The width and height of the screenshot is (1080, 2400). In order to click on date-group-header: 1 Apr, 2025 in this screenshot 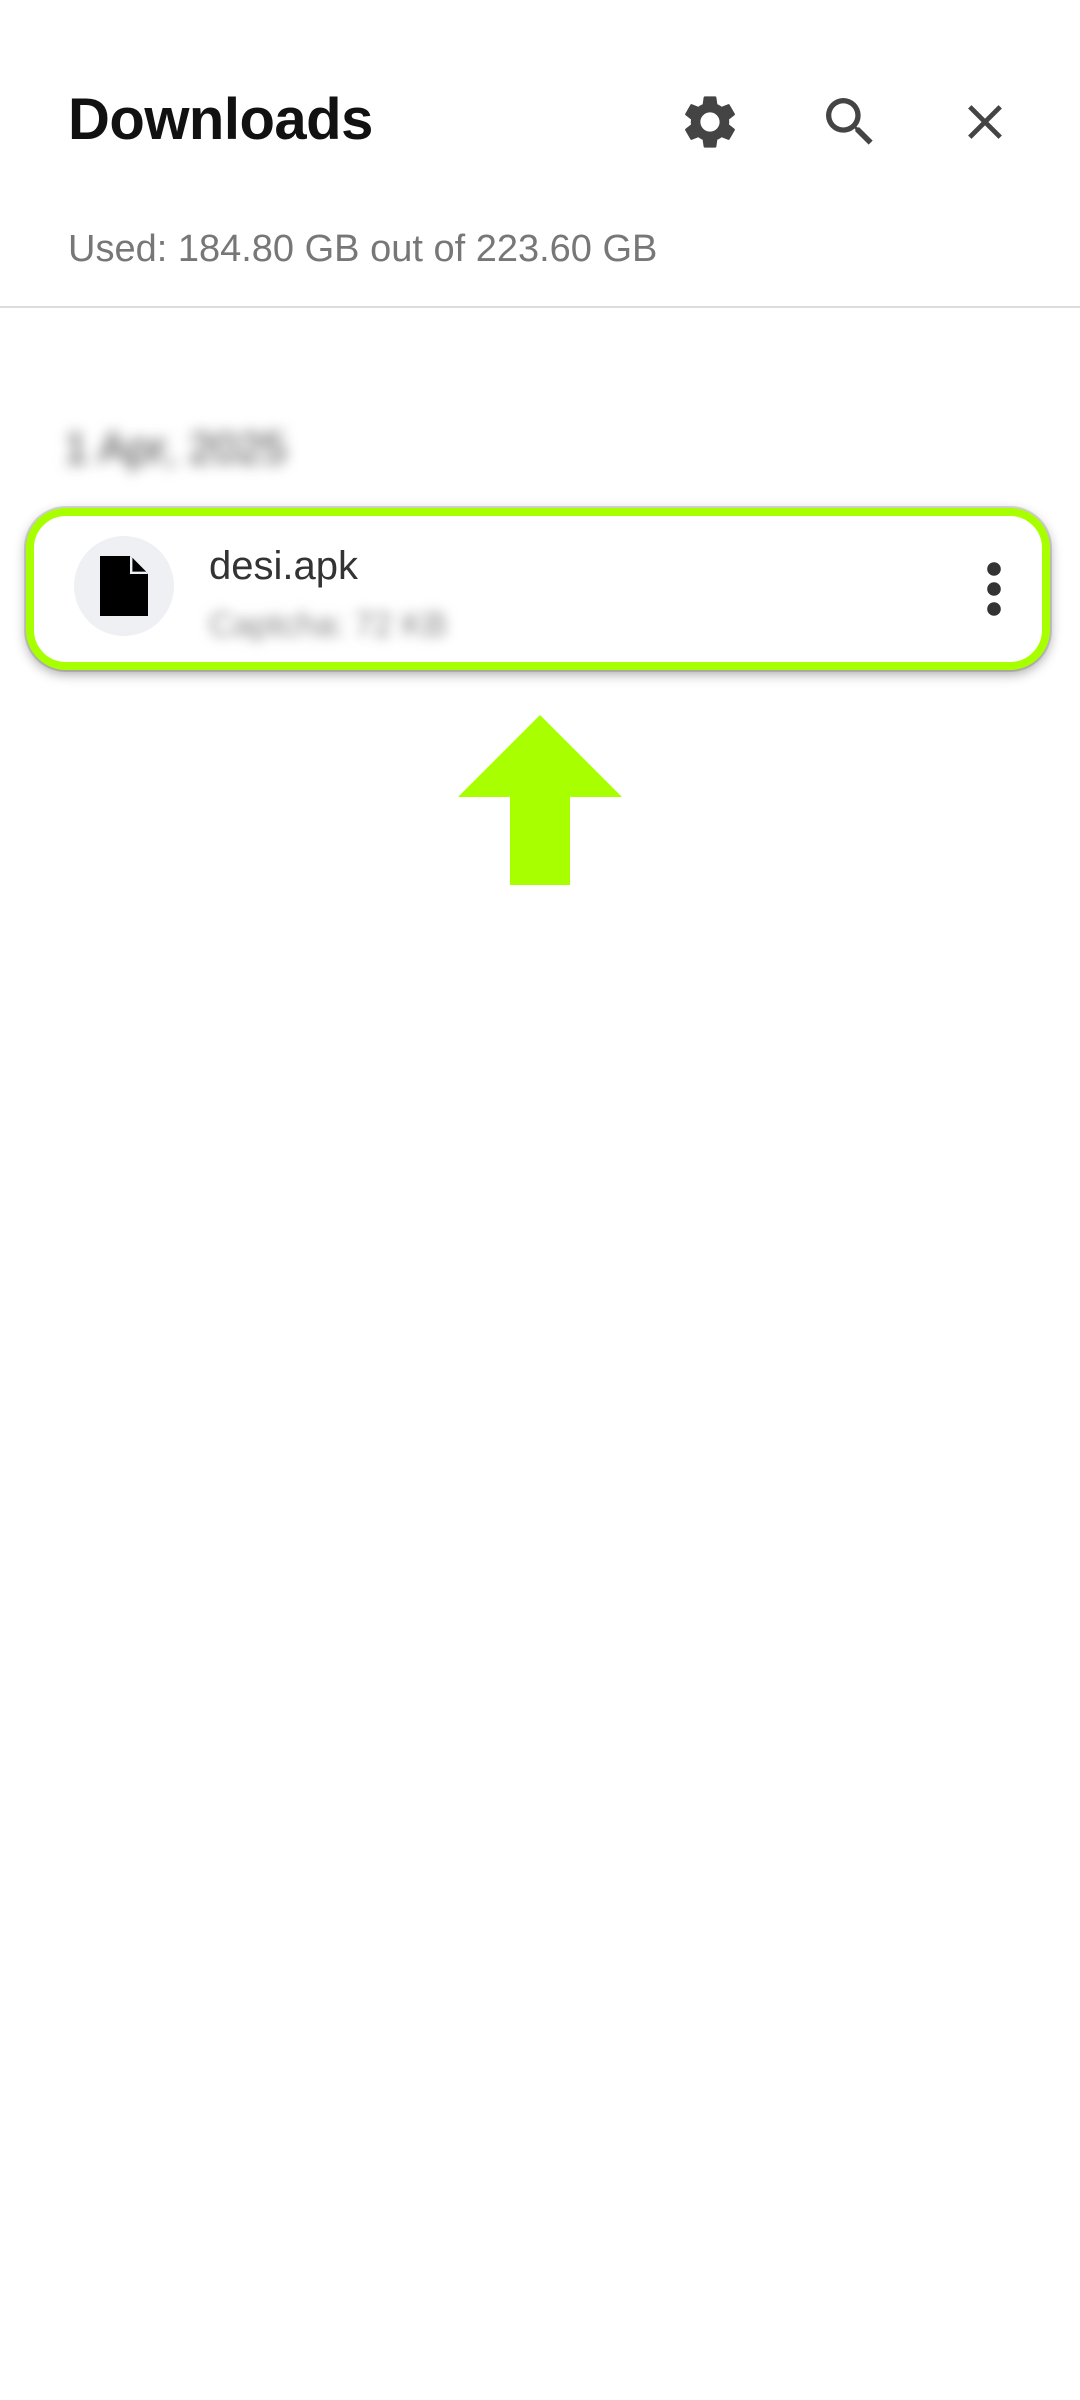, I will do `click(175, 448)`.